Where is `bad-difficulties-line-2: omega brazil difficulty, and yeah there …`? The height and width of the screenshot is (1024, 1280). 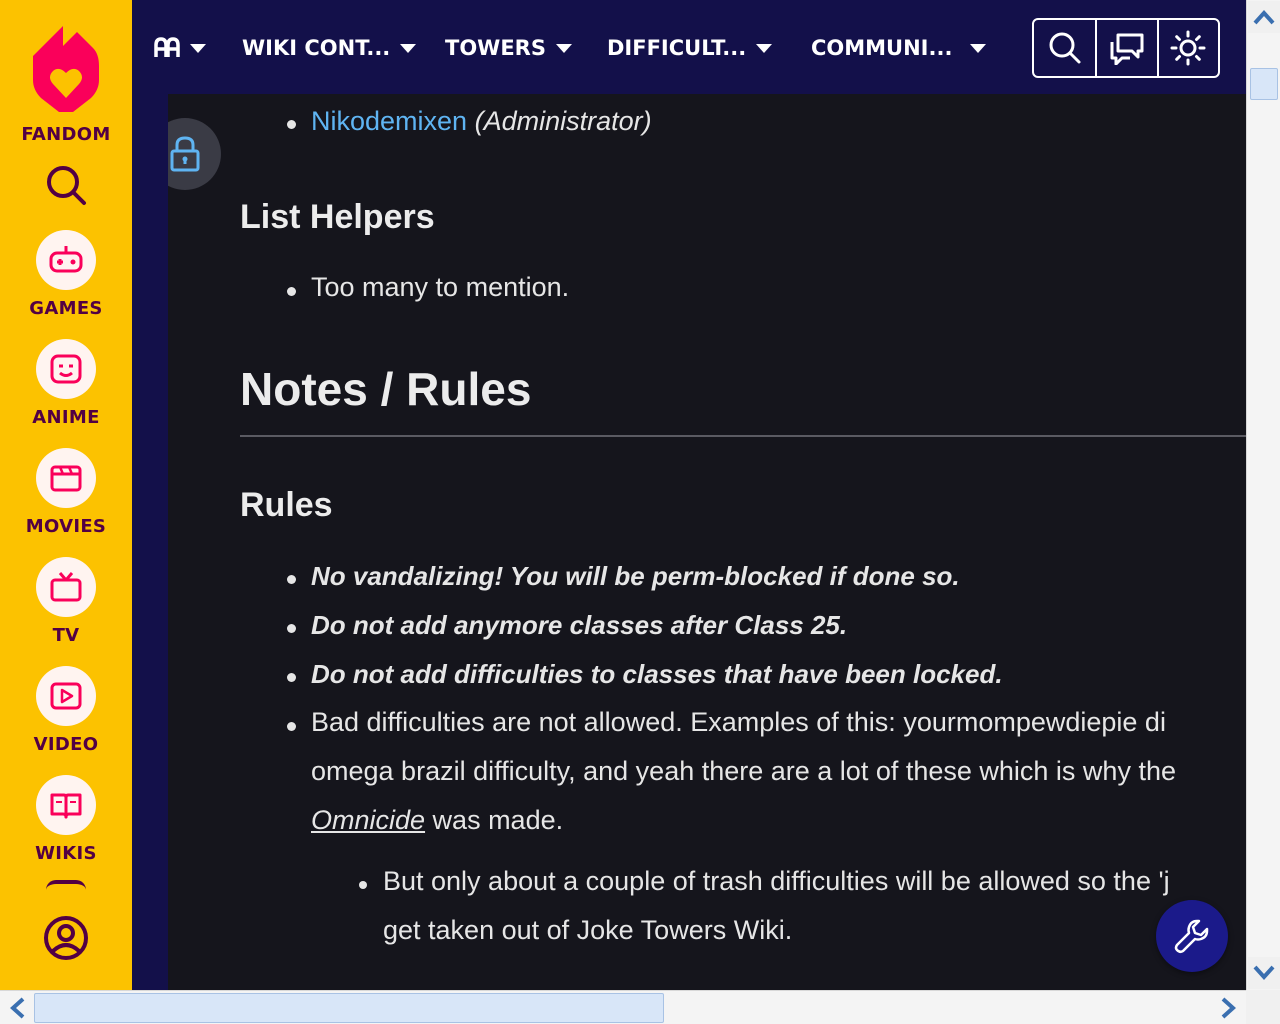 bad-difficulties-line-2: omega brazil difficulty, and yeah there … is located at coordinates (743, 771).